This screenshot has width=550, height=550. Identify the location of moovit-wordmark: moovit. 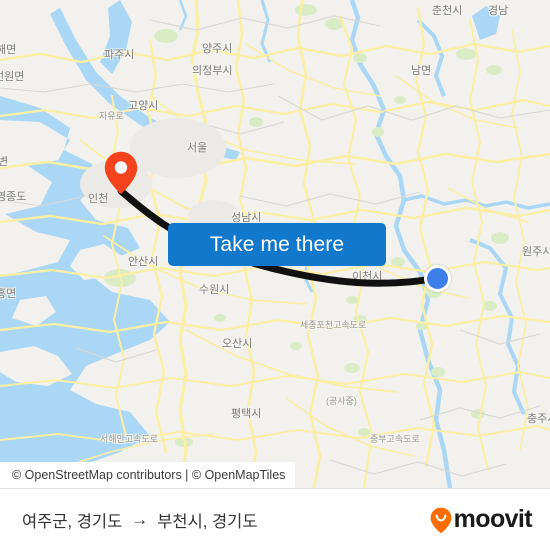
(493, 519).